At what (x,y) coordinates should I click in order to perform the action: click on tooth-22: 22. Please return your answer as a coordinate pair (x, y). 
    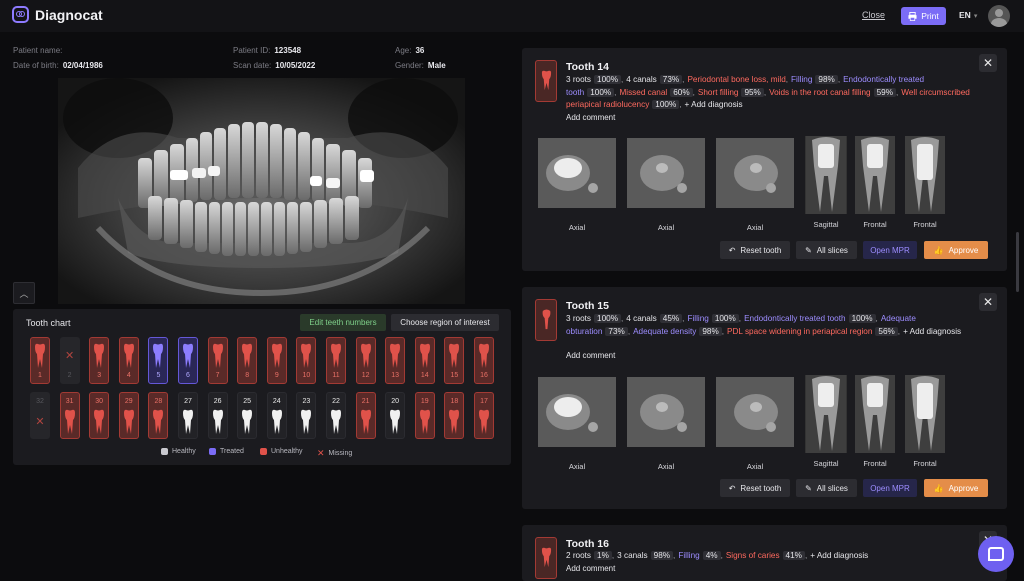
    Looking at the image, I should click on (336, 415).